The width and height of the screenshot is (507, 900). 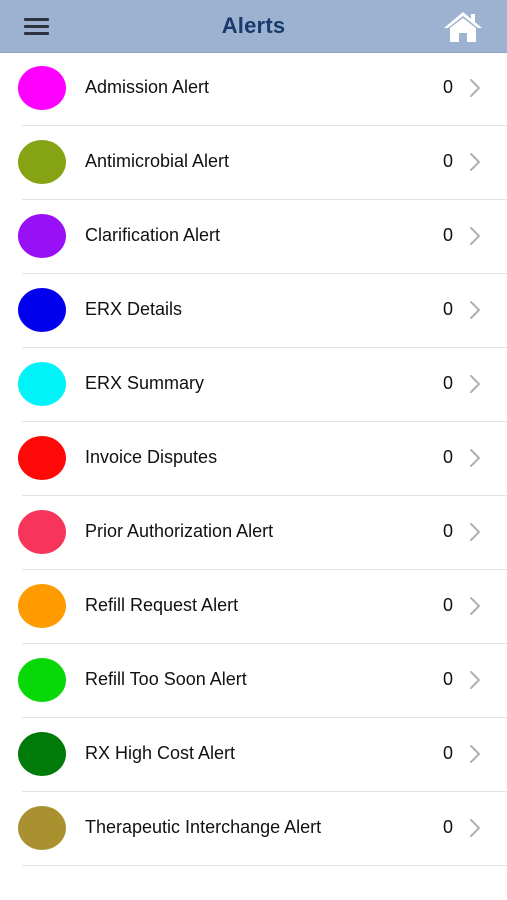 What do you see at coordinates (134, 309) in the screenshot?
I see `alert-label: ERX Details` at bounding box center [134, 309].